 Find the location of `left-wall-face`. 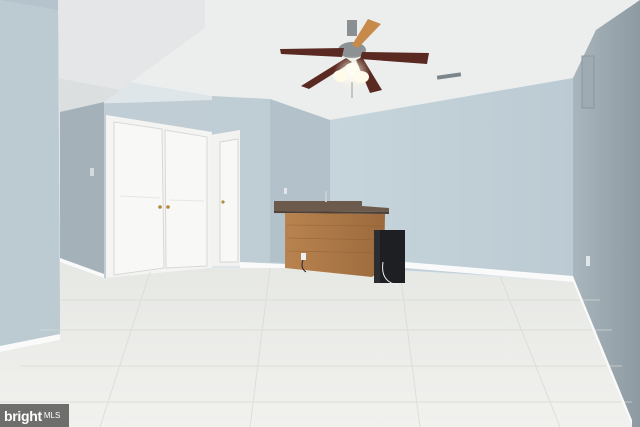

left-wall-face is located at coordinates (30, 176).